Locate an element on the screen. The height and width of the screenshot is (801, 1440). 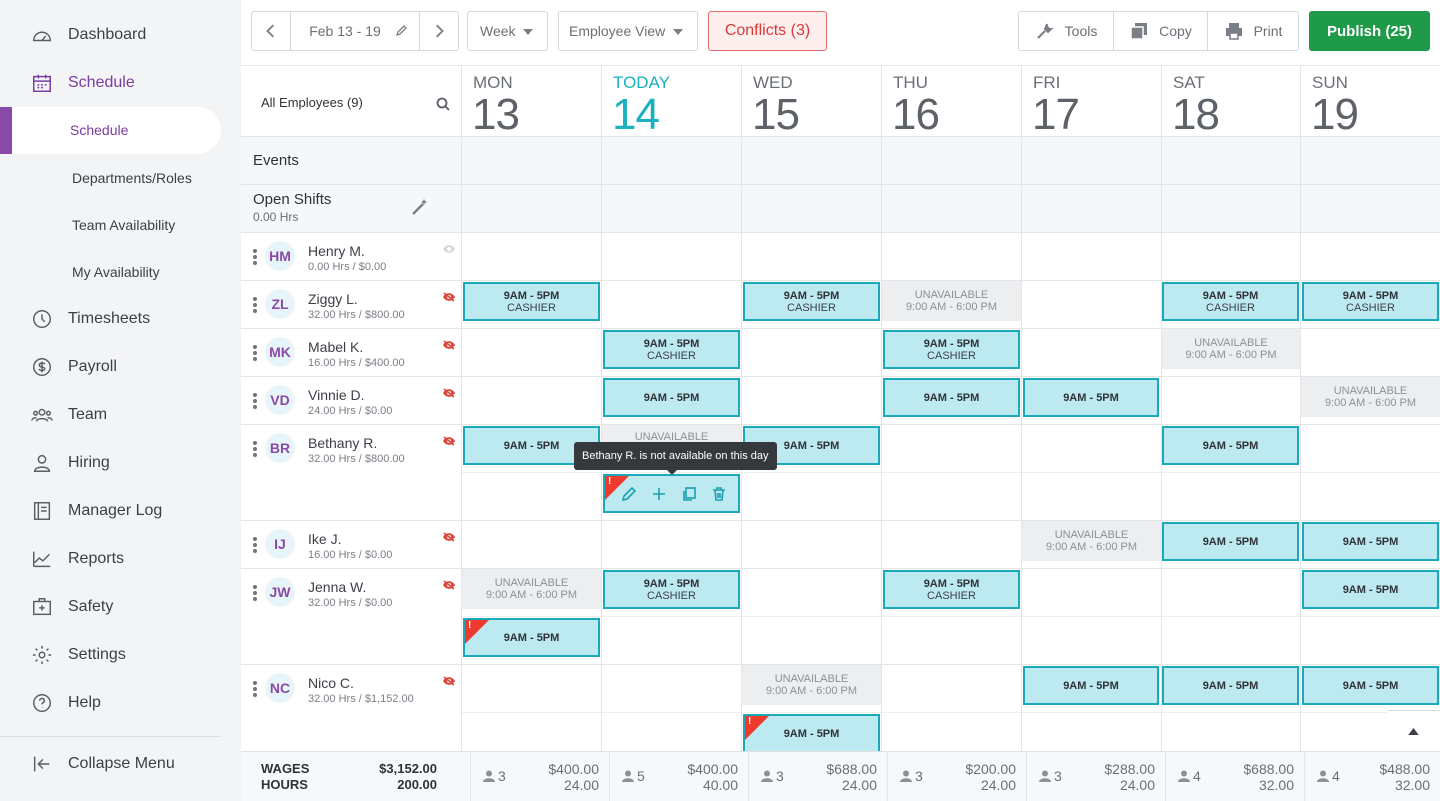
employee-row-ziggy: ZL Ziggy L. 32.00 Hrs / $800.00 is located at coordinates (351, 304).